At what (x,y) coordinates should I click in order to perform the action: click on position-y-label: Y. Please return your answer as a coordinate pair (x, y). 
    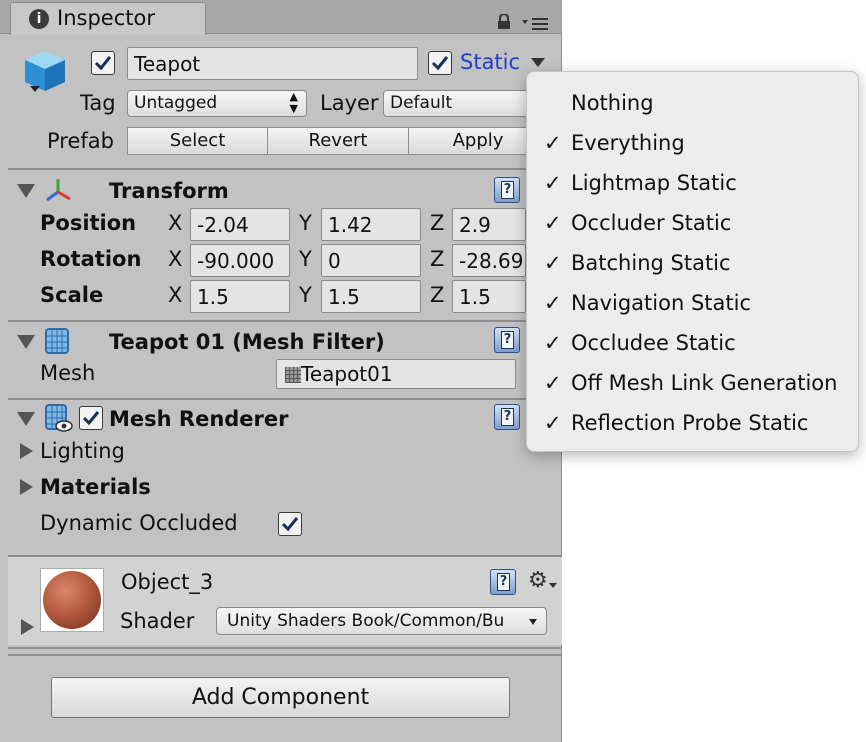
    Looking at the image, I should click on (305, 223).